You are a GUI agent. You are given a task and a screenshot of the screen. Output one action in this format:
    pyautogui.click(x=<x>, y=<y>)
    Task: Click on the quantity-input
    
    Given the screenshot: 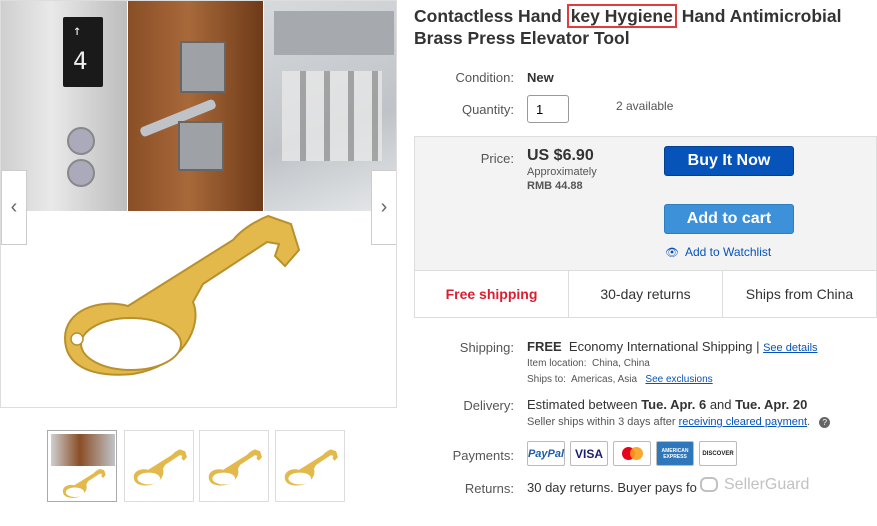 What is the action you would take?
    pyautogui.click(x=548, y=109)
    